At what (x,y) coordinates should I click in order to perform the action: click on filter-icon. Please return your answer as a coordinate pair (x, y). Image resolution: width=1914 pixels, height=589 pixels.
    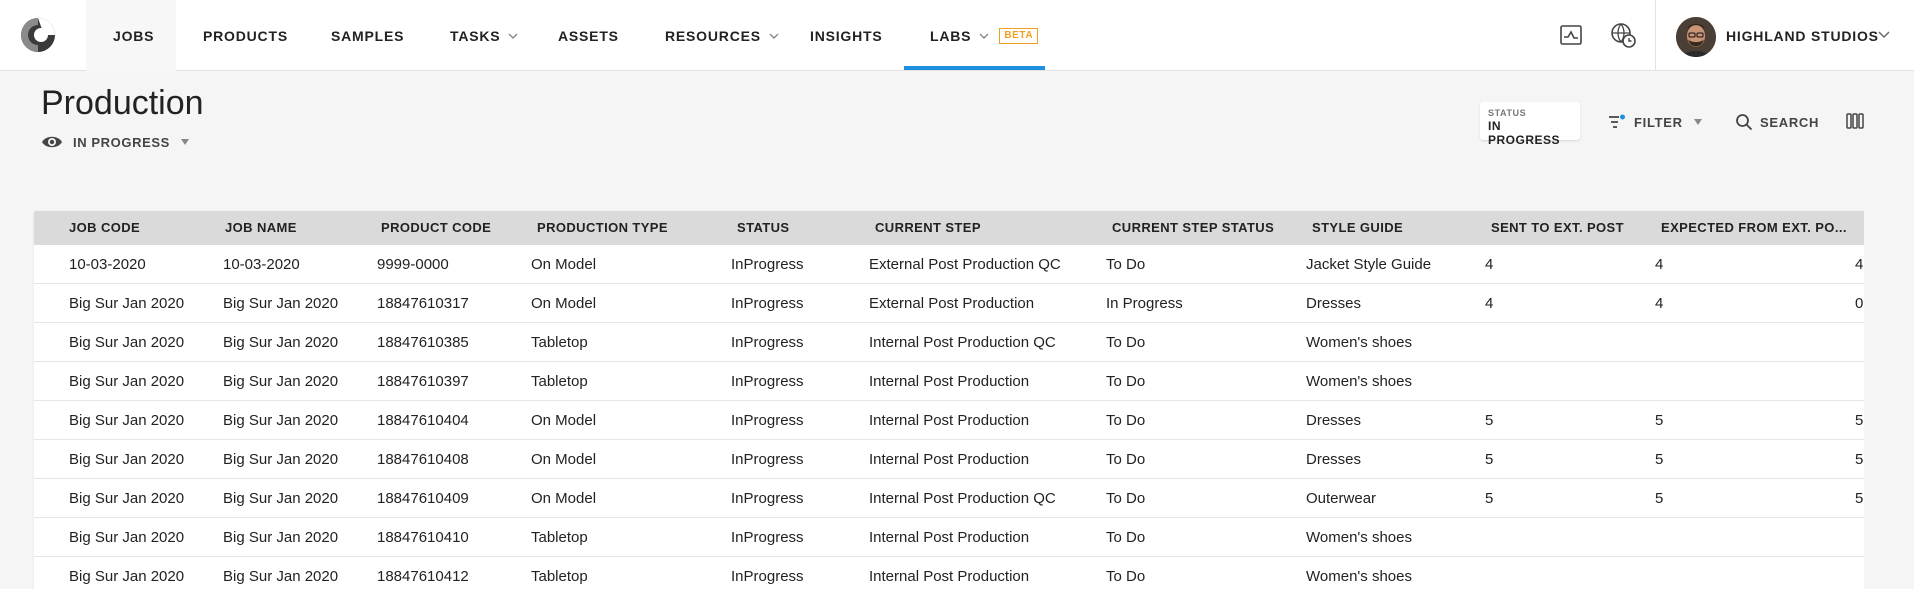
    Looking at the image, I should click on (1617, 121).